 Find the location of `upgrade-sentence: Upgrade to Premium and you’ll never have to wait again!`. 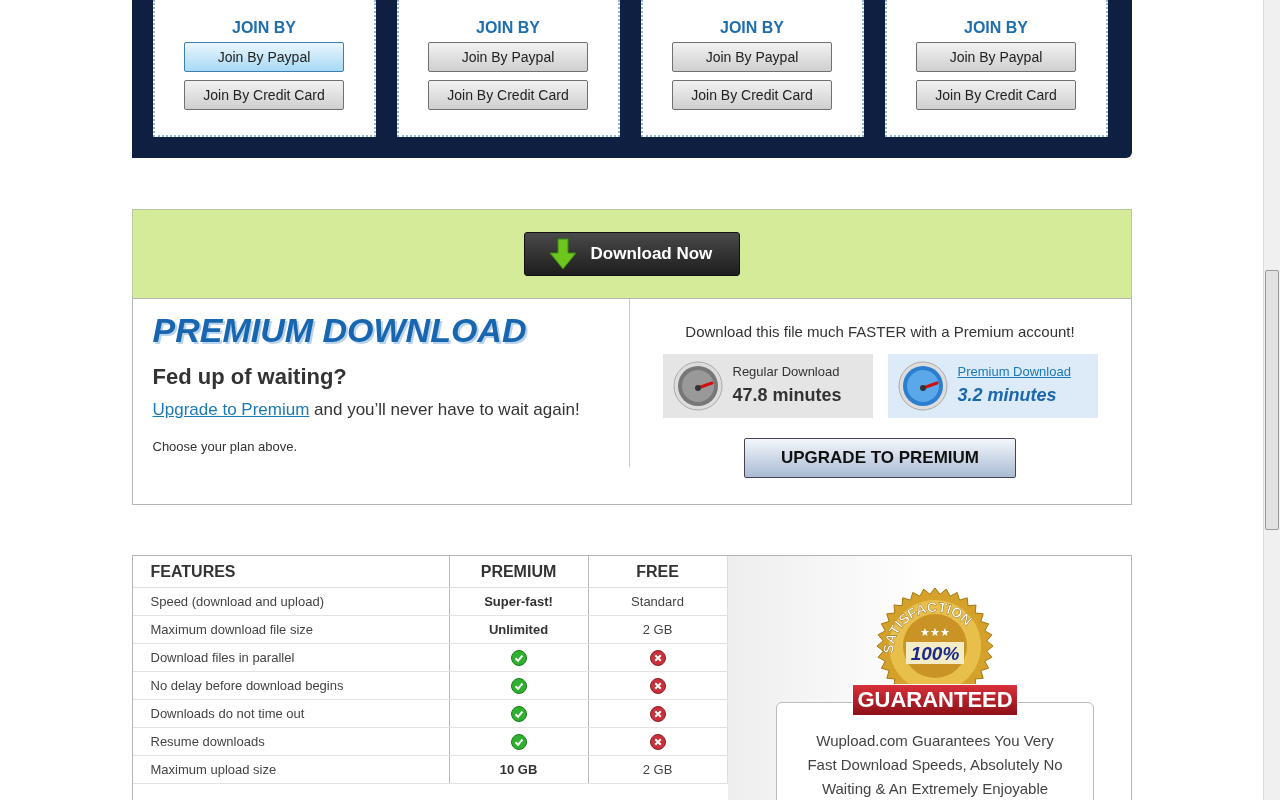

upgrade-sentence: Upgrade to Premium and you’ll never have to wait again! is located at coordinates (366, 410).